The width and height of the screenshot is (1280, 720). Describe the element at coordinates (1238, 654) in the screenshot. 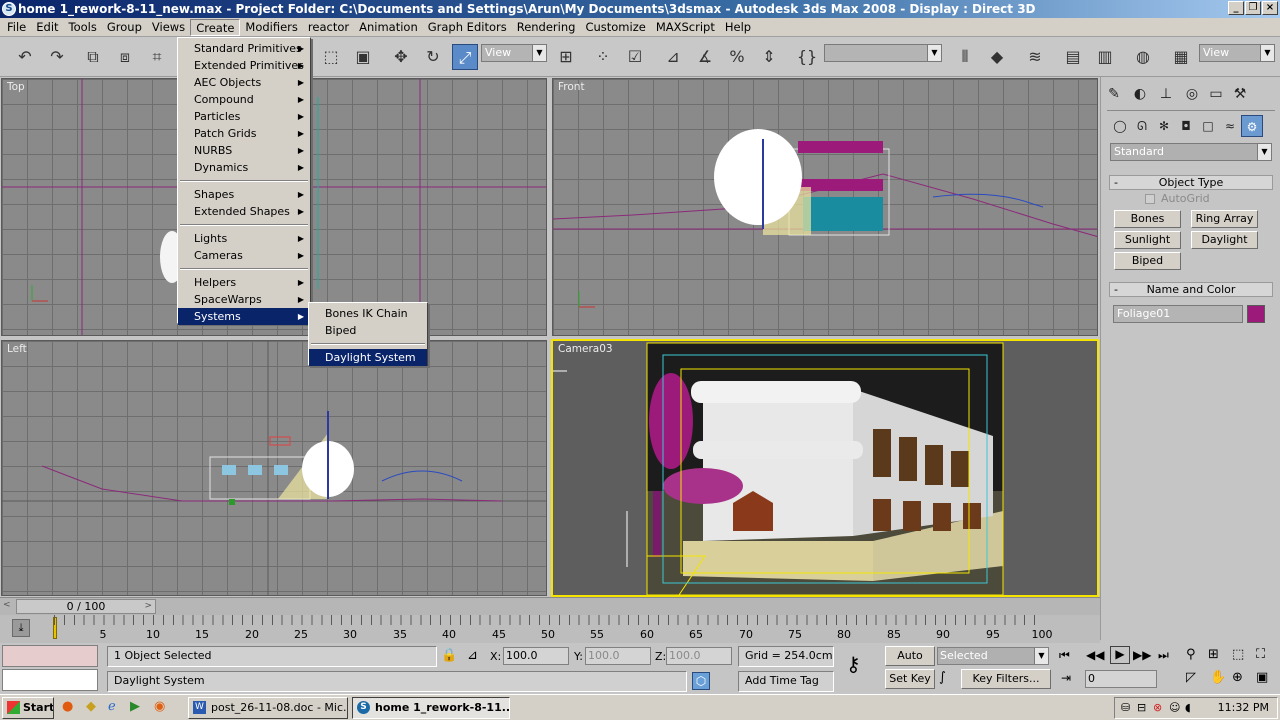

I see `zoom-extents-icon: ⬚` at that location.